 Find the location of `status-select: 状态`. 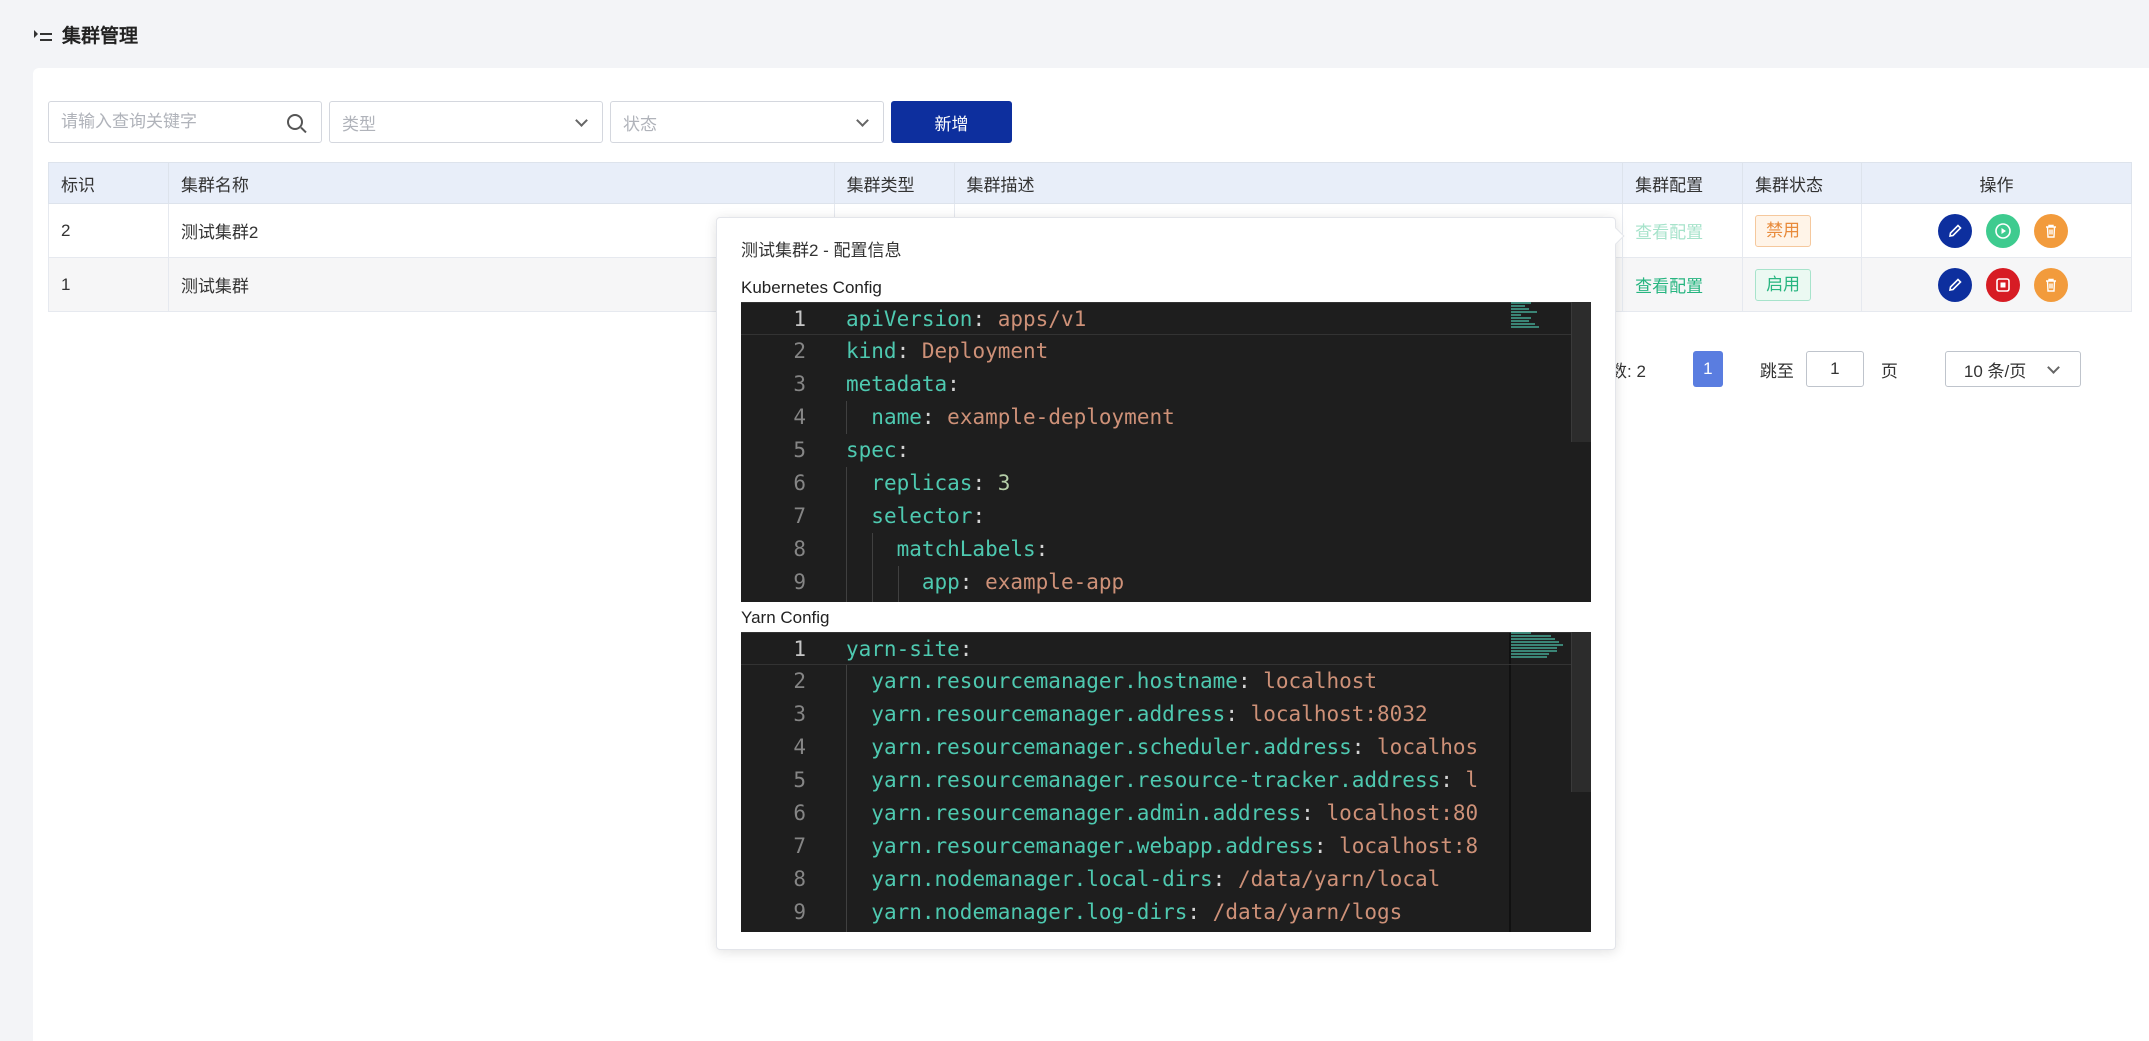

status-select: 状态 is located at coordinates (747, 122).